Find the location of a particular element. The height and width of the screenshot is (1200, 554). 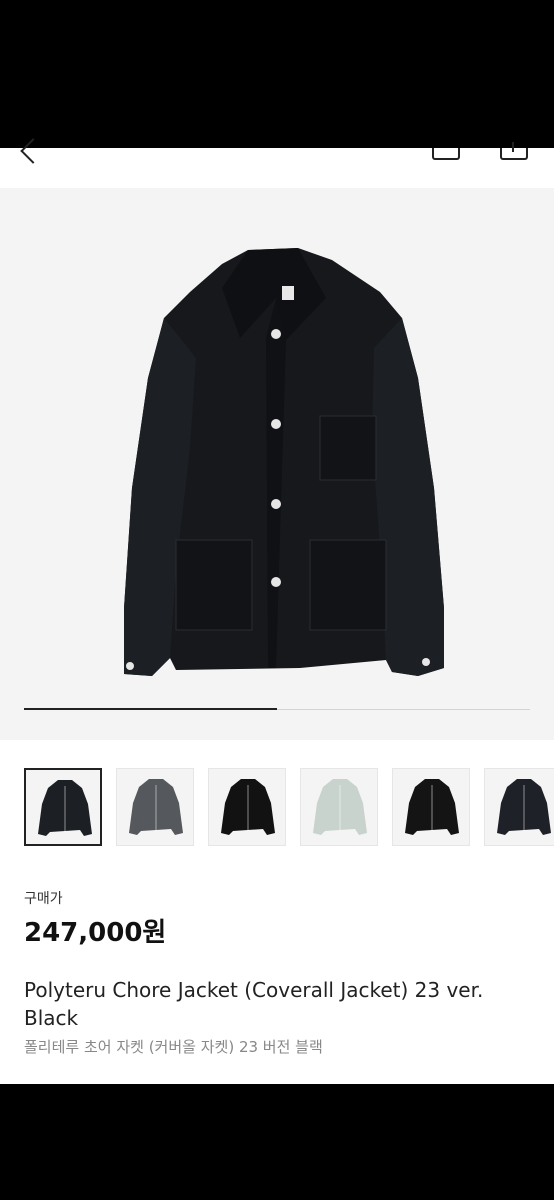

home-indicator-area is located at coordinates (277, 1142).